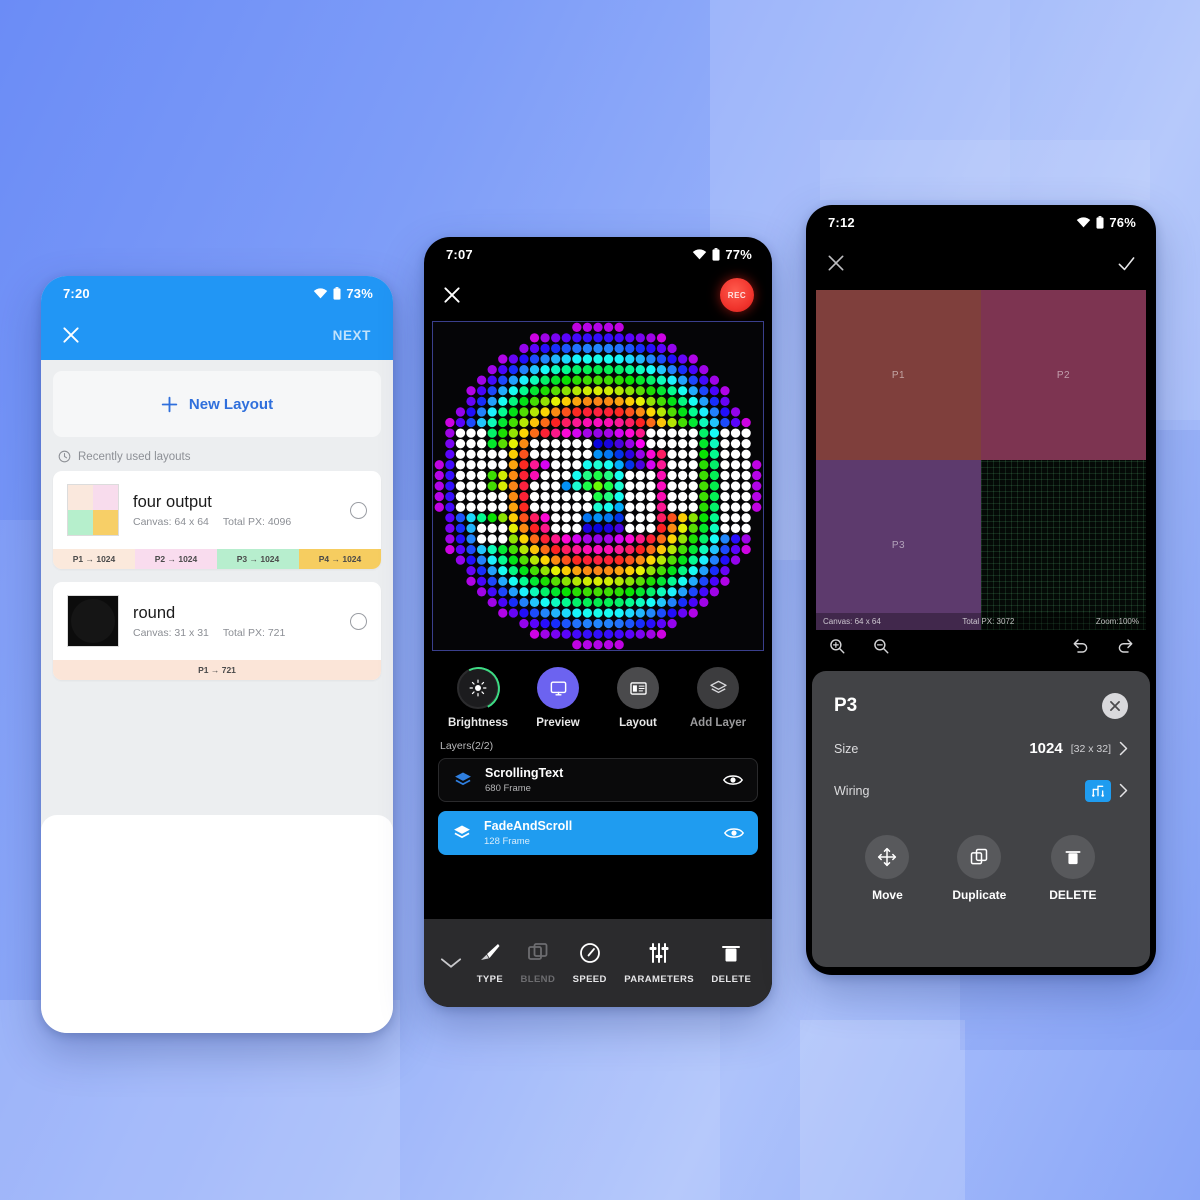 The height and width of the screenshot is (1200, 1200). I want to click on layer-row: ScrollingText 680 Frame, so click(598, 780).